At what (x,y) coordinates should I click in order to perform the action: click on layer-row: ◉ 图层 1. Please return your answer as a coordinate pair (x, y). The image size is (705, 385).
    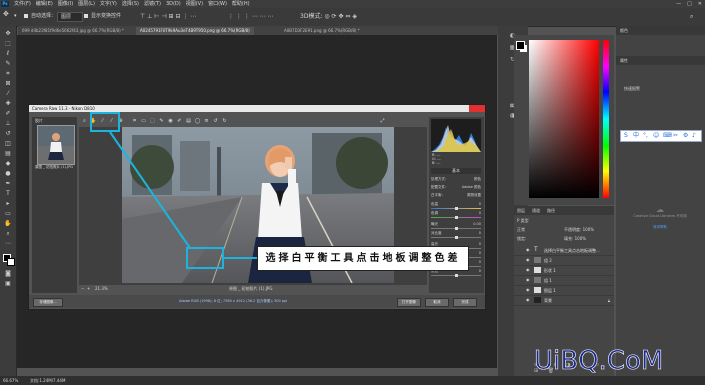
    Looking at the image, I should click on (564, 291).